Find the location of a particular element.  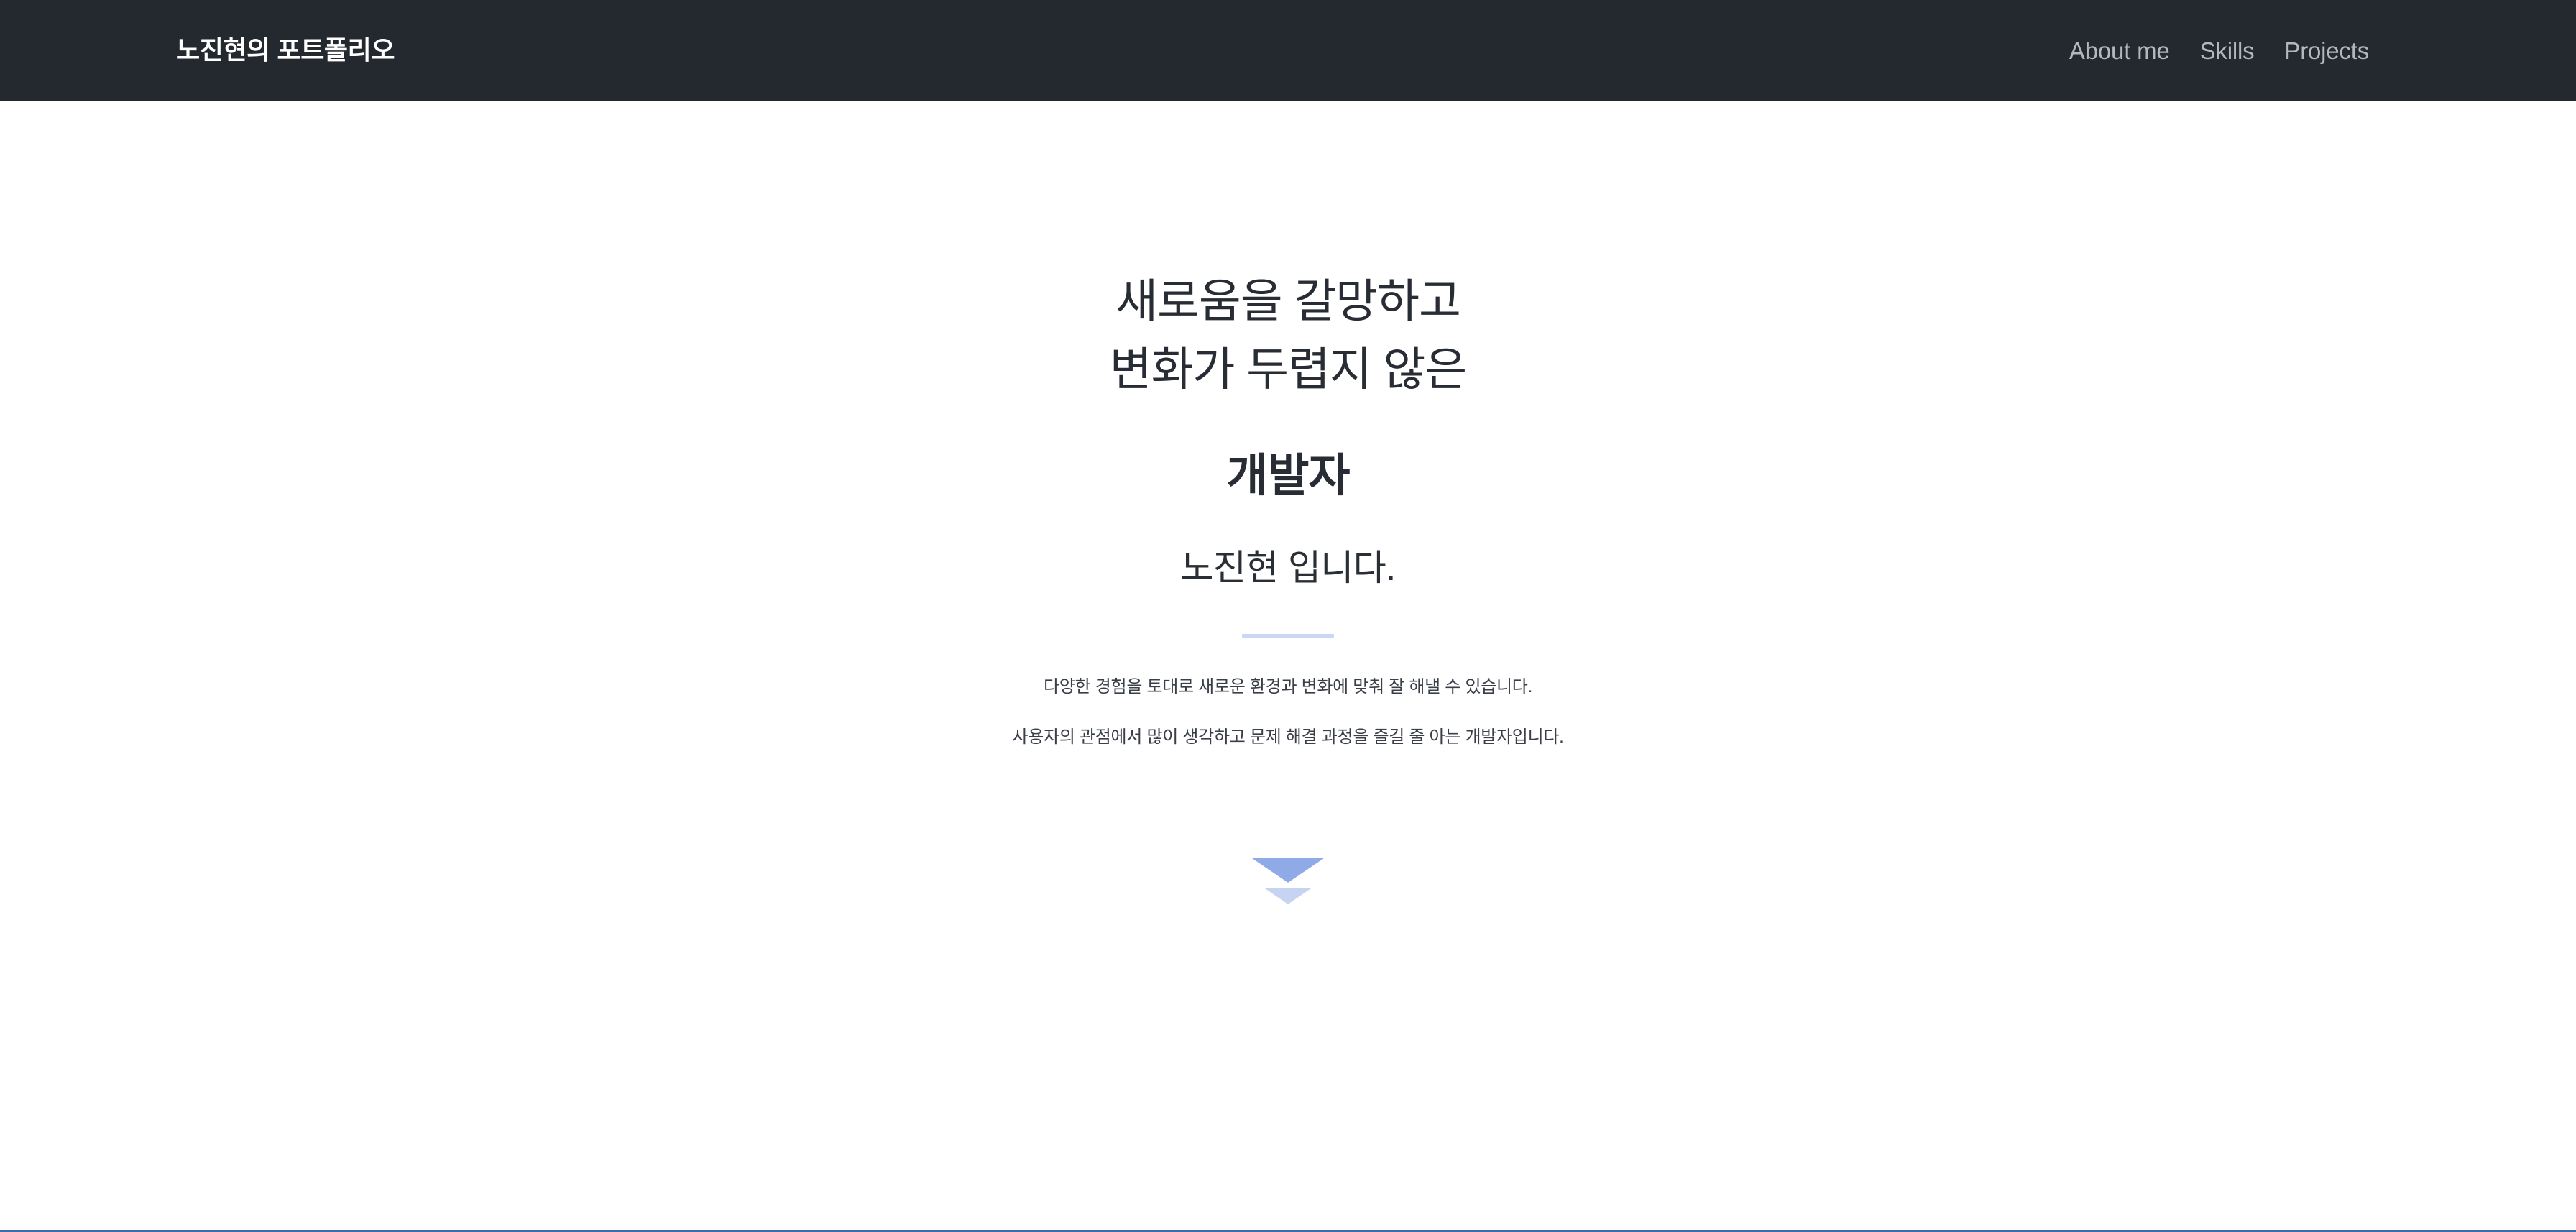

scroll-down-button is located at coordinates (1288, 881).